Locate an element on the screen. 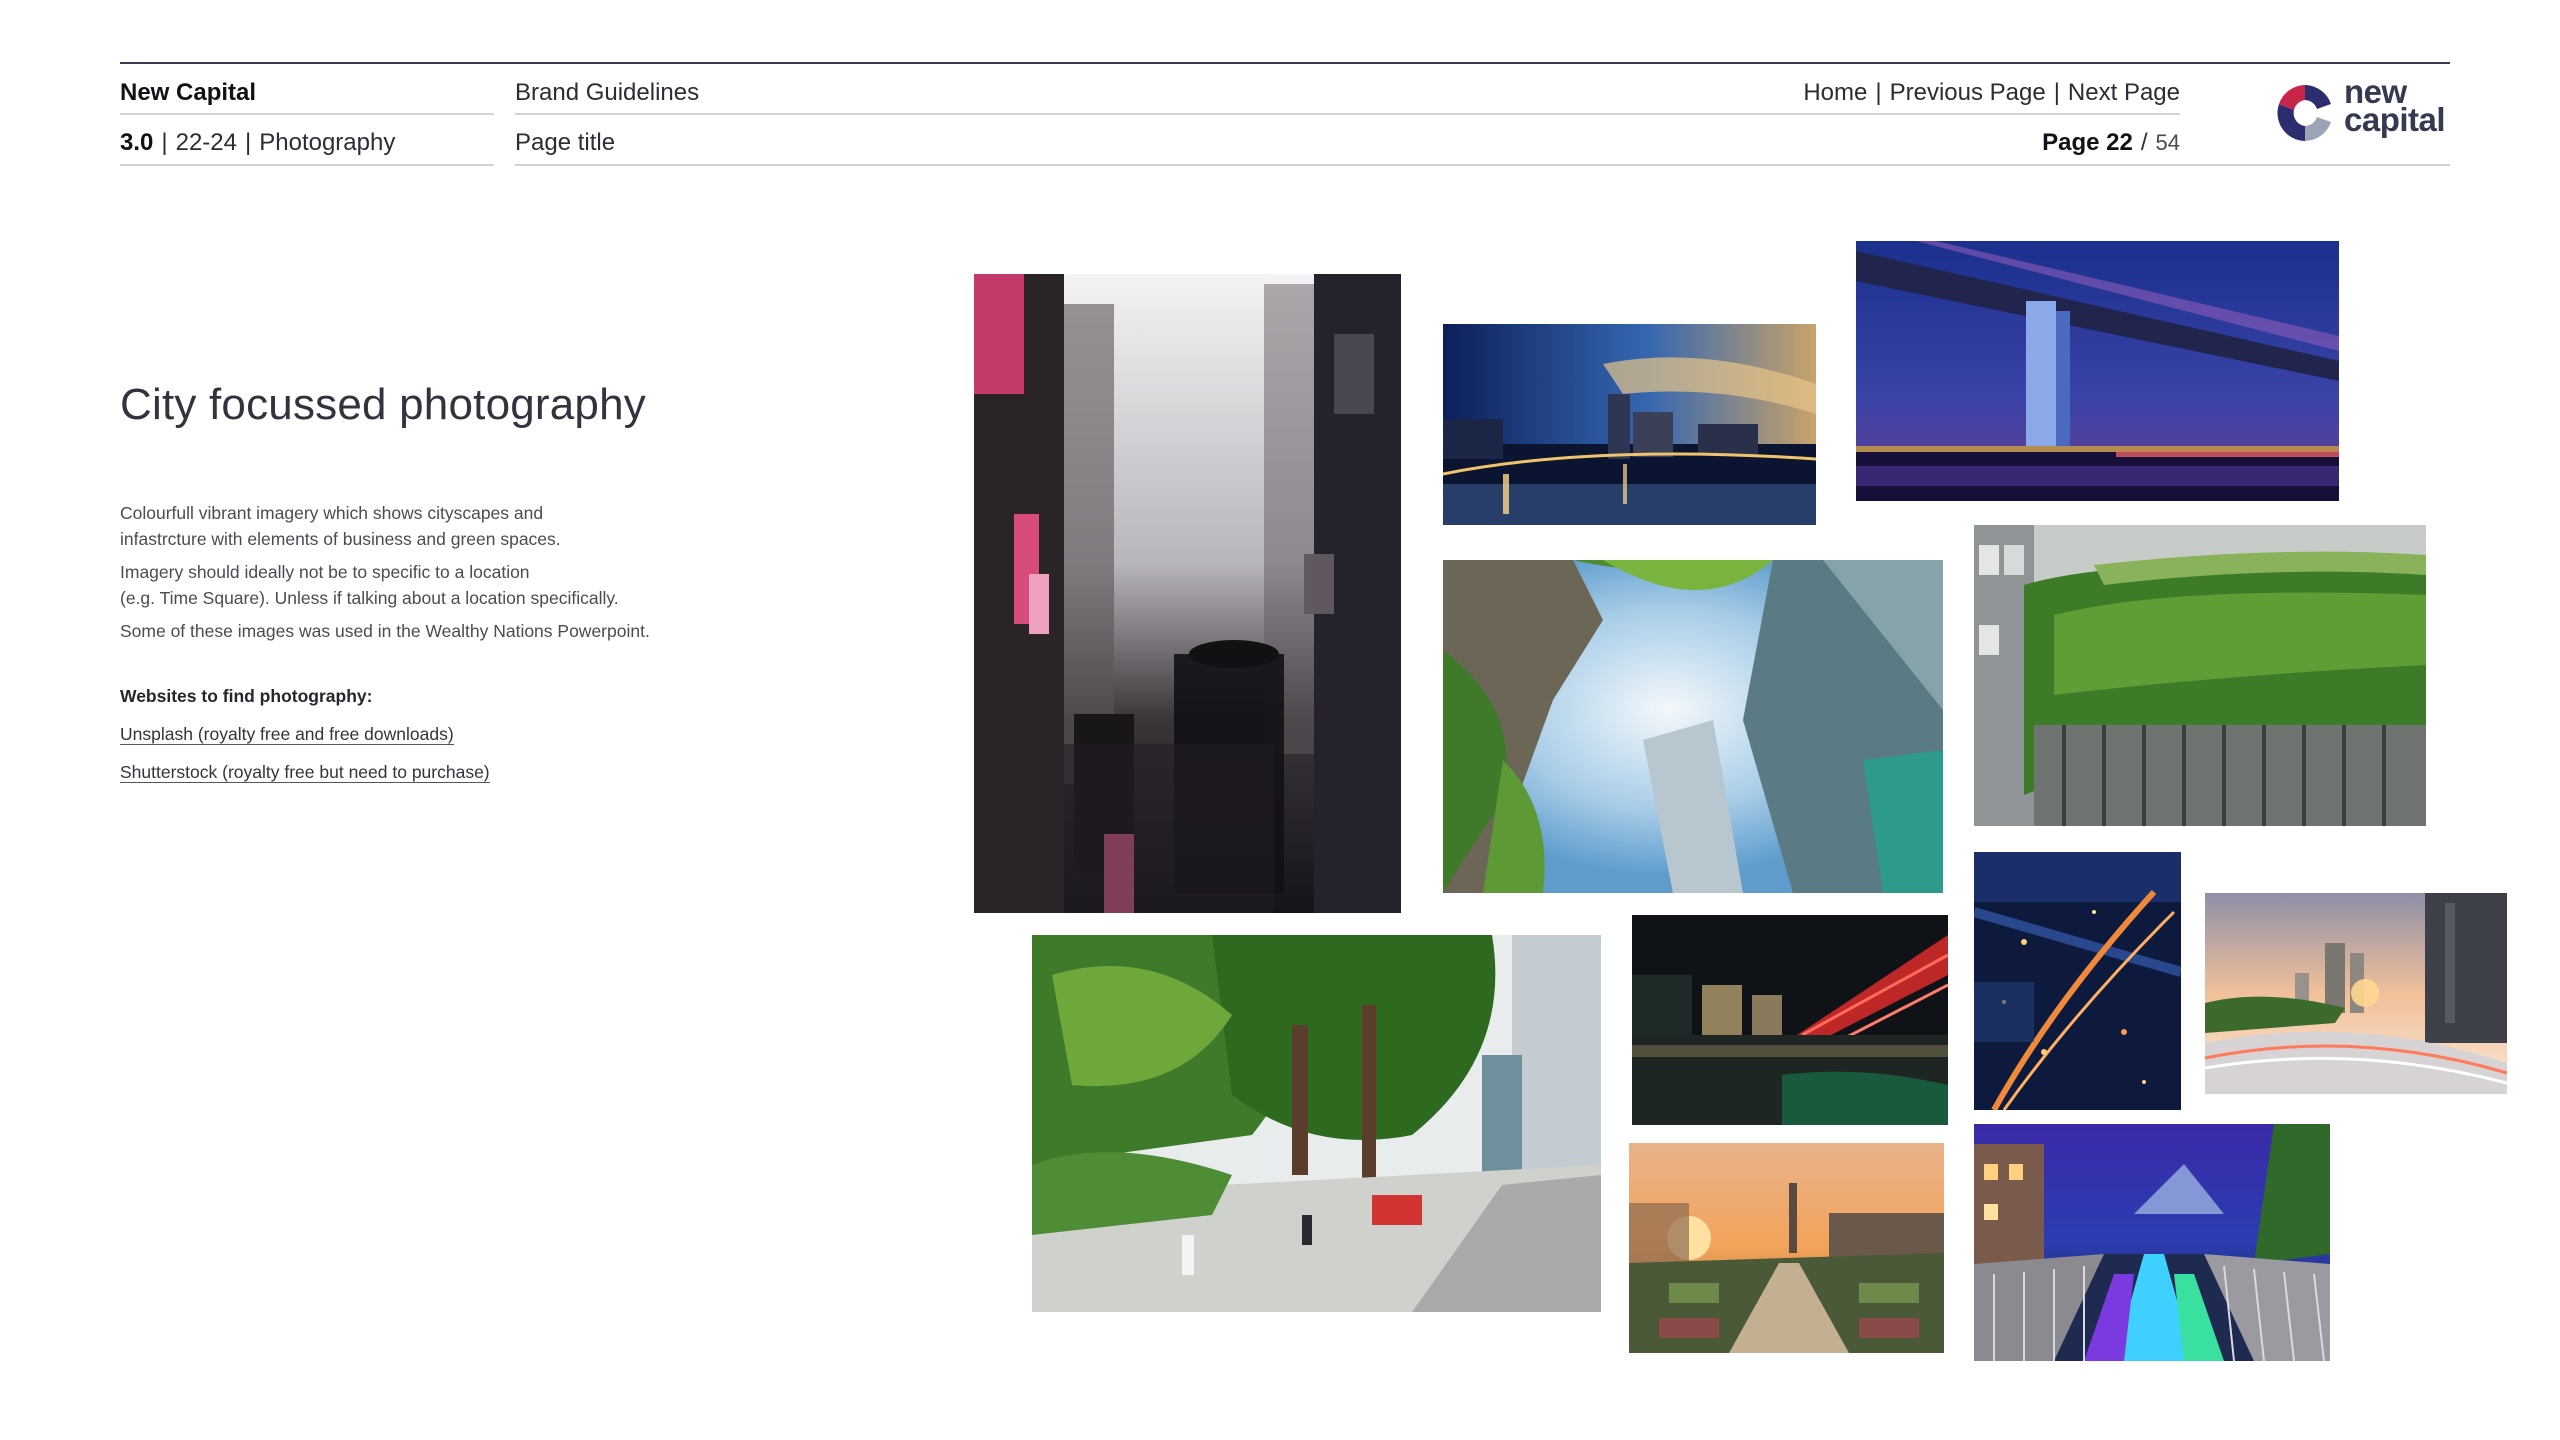 The width and height of the screenshot is (2560, 1440). new-capital-logo: new capital is located at coordinates (2367, 111).